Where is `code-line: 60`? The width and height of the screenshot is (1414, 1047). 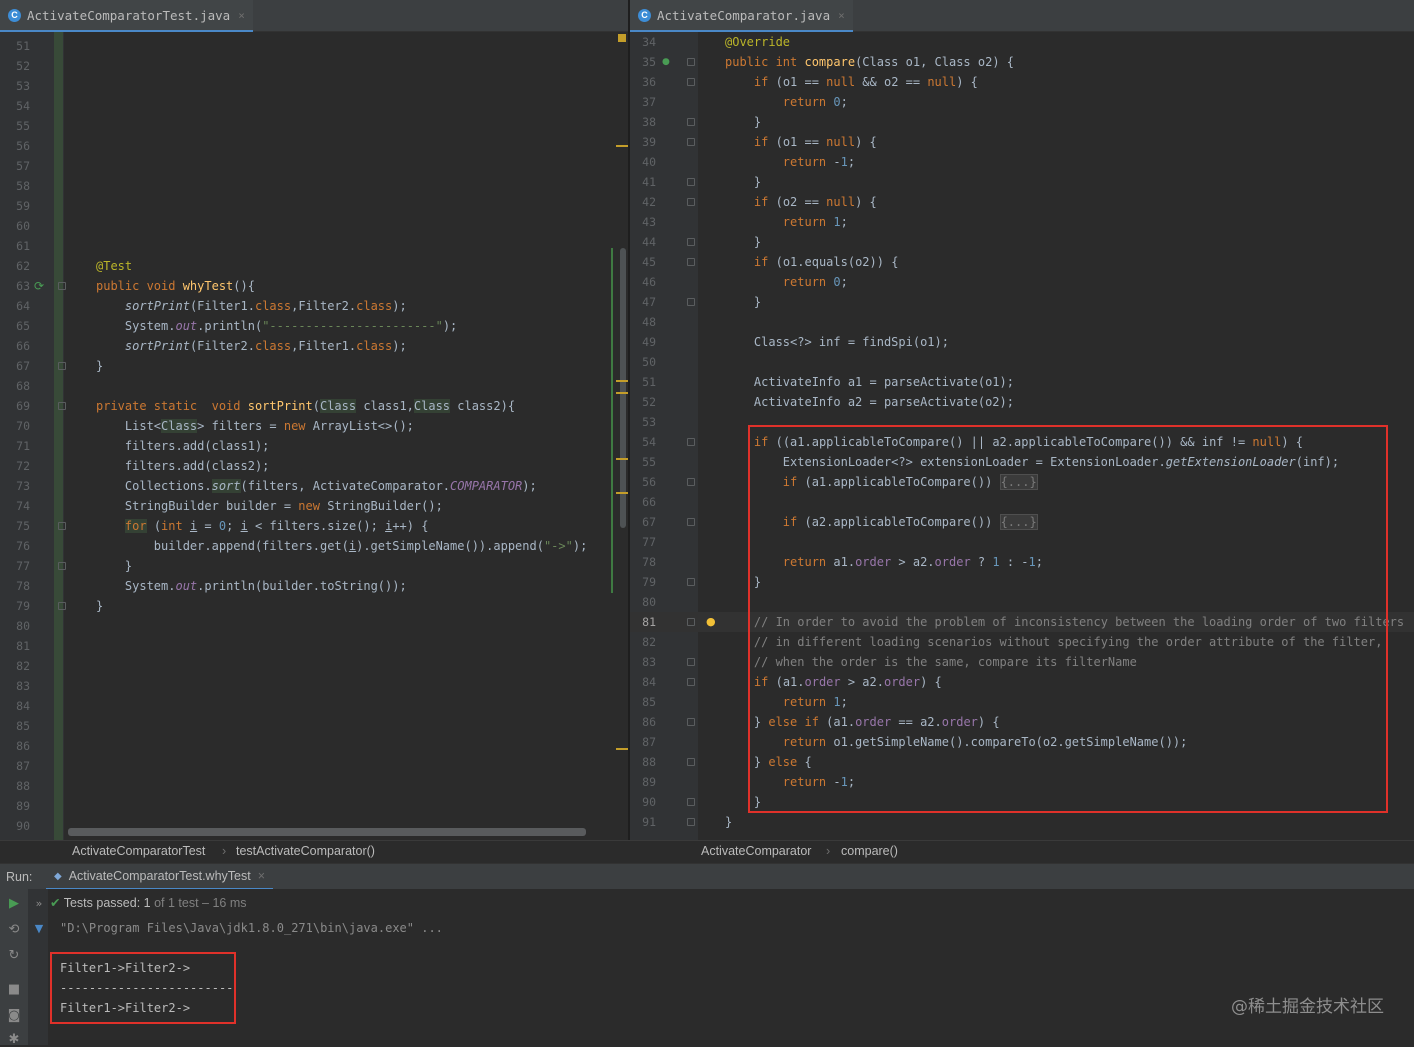
code-line: 60 is located at coordinates (314, 226).